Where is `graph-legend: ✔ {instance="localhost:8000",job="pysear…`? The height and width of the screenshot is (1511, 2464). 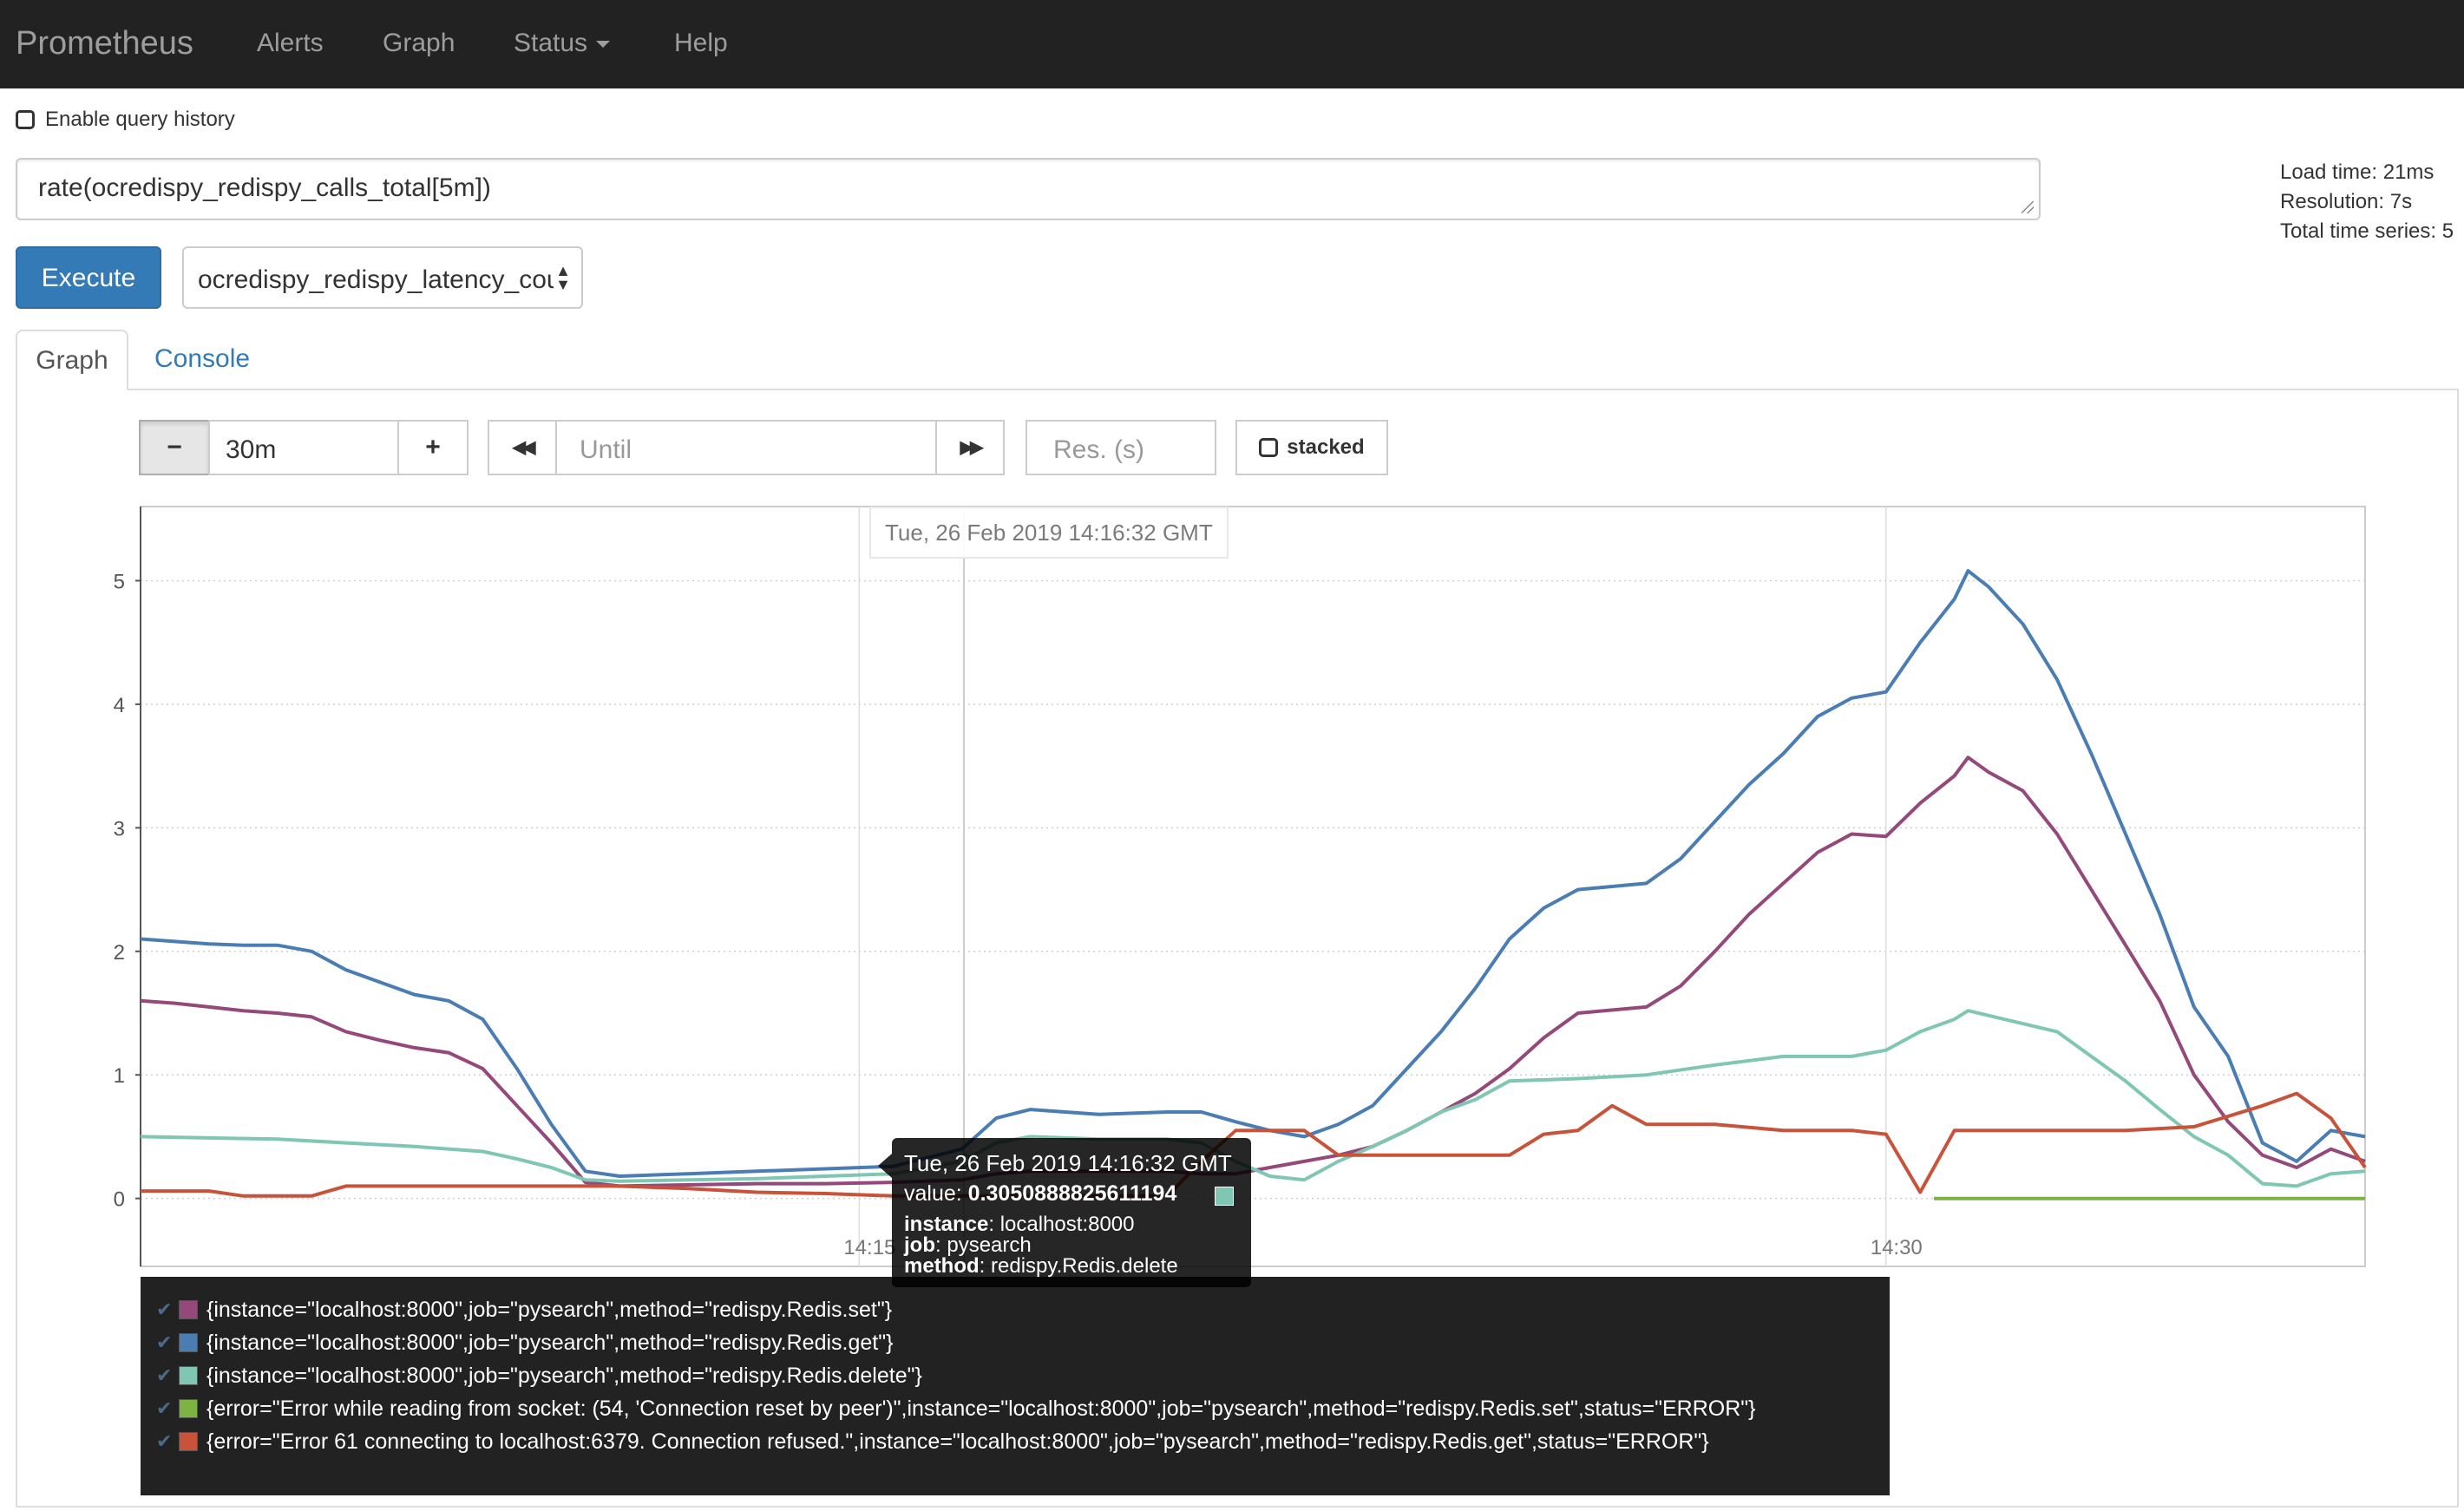 graph-legend: ✔ {instance="localhost:8000",job="pysear… is located at coordinates (1015, 1386).